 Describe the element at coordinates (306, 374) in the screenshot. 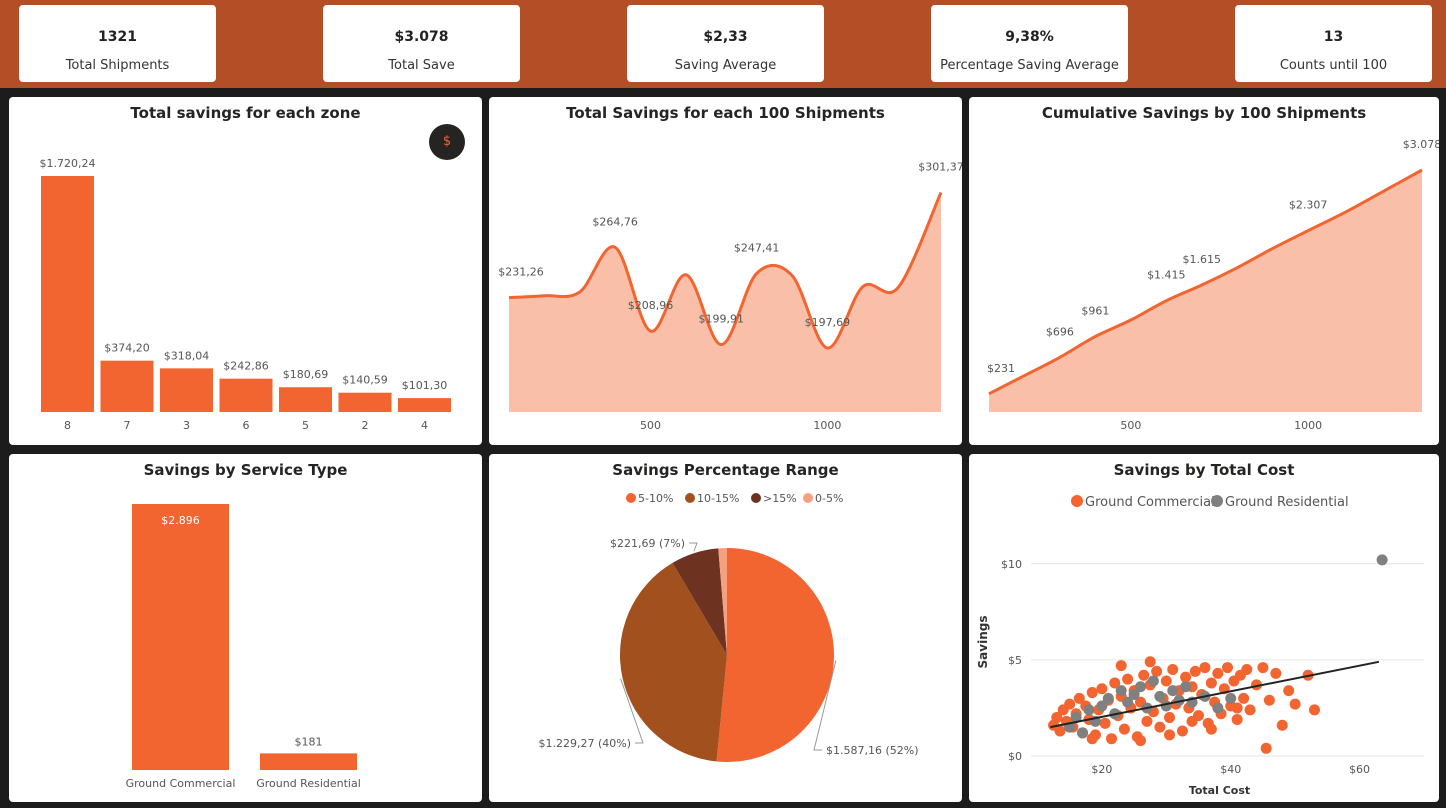

I see `bar-data-label: $180,69` at that location.